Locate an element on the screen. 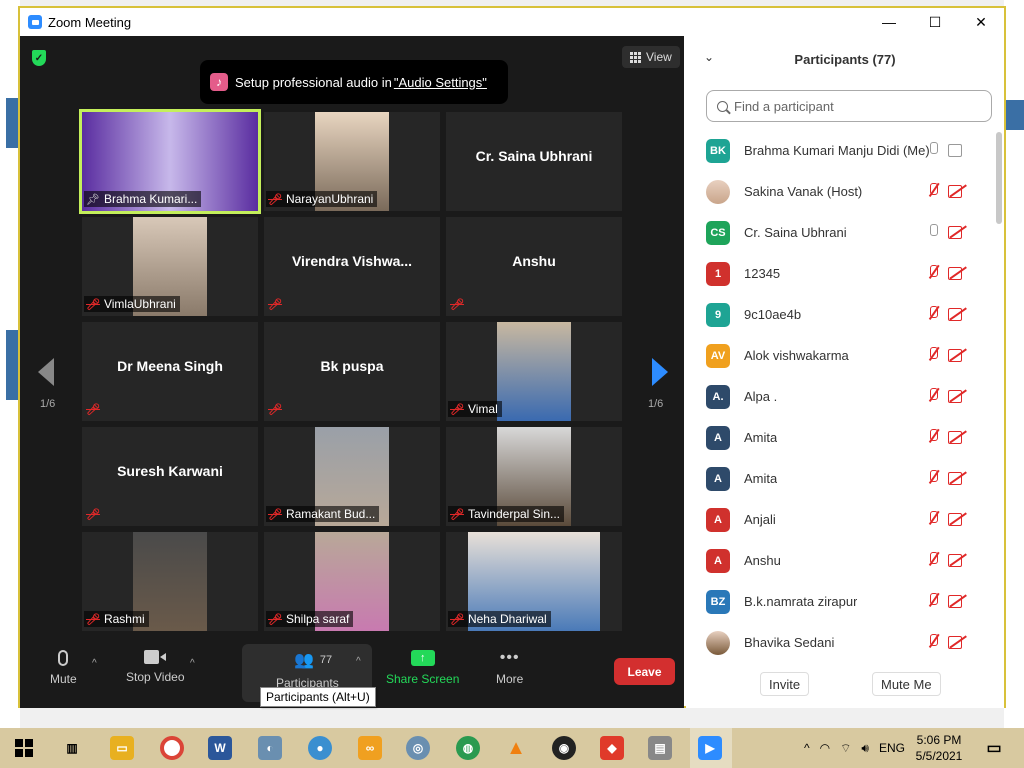 The height and width of the screenshot is (768, 1024). video-tile: Anshu 🎤︎ is located at coordinates (534, 266).